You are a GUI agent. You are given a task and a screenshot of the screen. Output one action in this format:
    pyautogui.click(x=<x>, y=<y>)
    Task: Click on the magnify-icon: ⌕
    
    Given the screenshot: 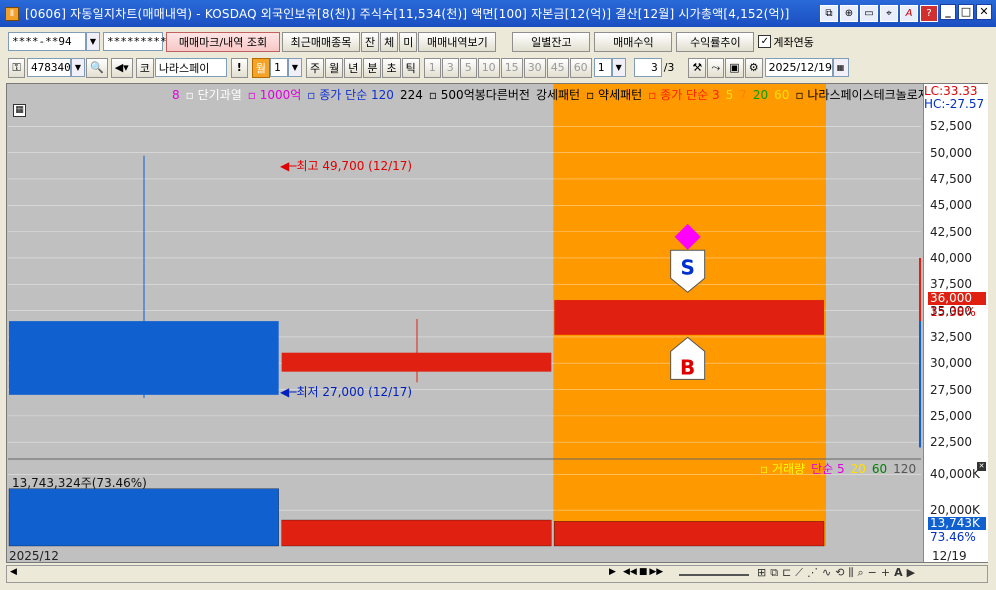 What is the action you would take?
    pyautogui.click(x=861, y=573)
    